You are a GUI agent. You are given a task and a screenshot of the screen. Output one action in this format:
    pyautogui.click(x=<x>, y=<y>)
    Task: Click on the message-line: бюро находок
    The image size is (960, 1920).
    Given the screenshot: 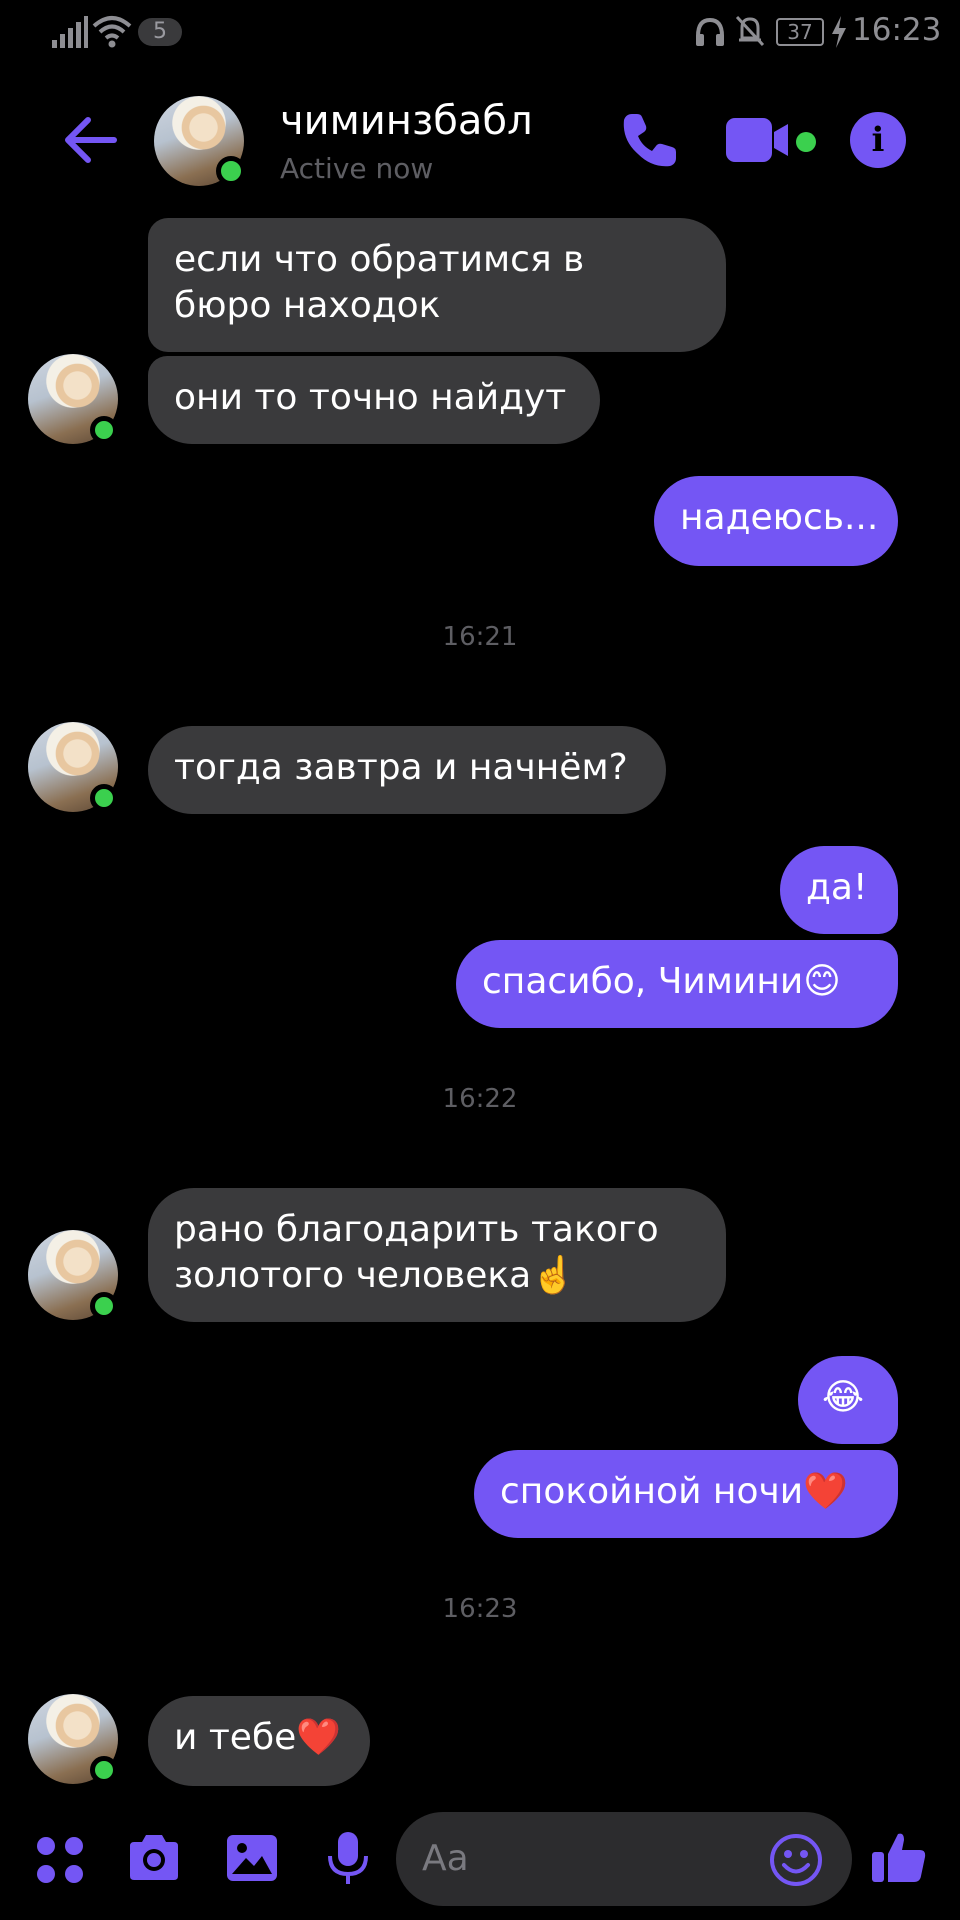 What is the action you would take?
    pyautogui.click(x=307, y=305)
    